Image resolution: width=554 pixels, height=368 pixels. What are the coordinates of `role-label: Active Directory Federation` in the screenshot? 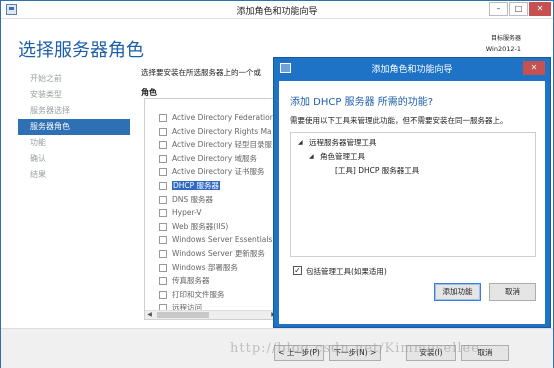 It's located at (223, 117).